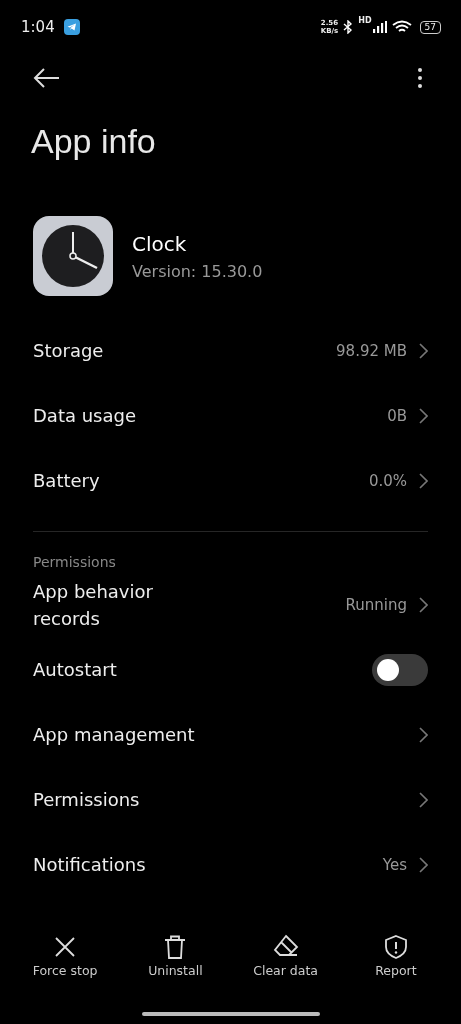  I want to click on setting-label: Permissions, so click(123, 799).